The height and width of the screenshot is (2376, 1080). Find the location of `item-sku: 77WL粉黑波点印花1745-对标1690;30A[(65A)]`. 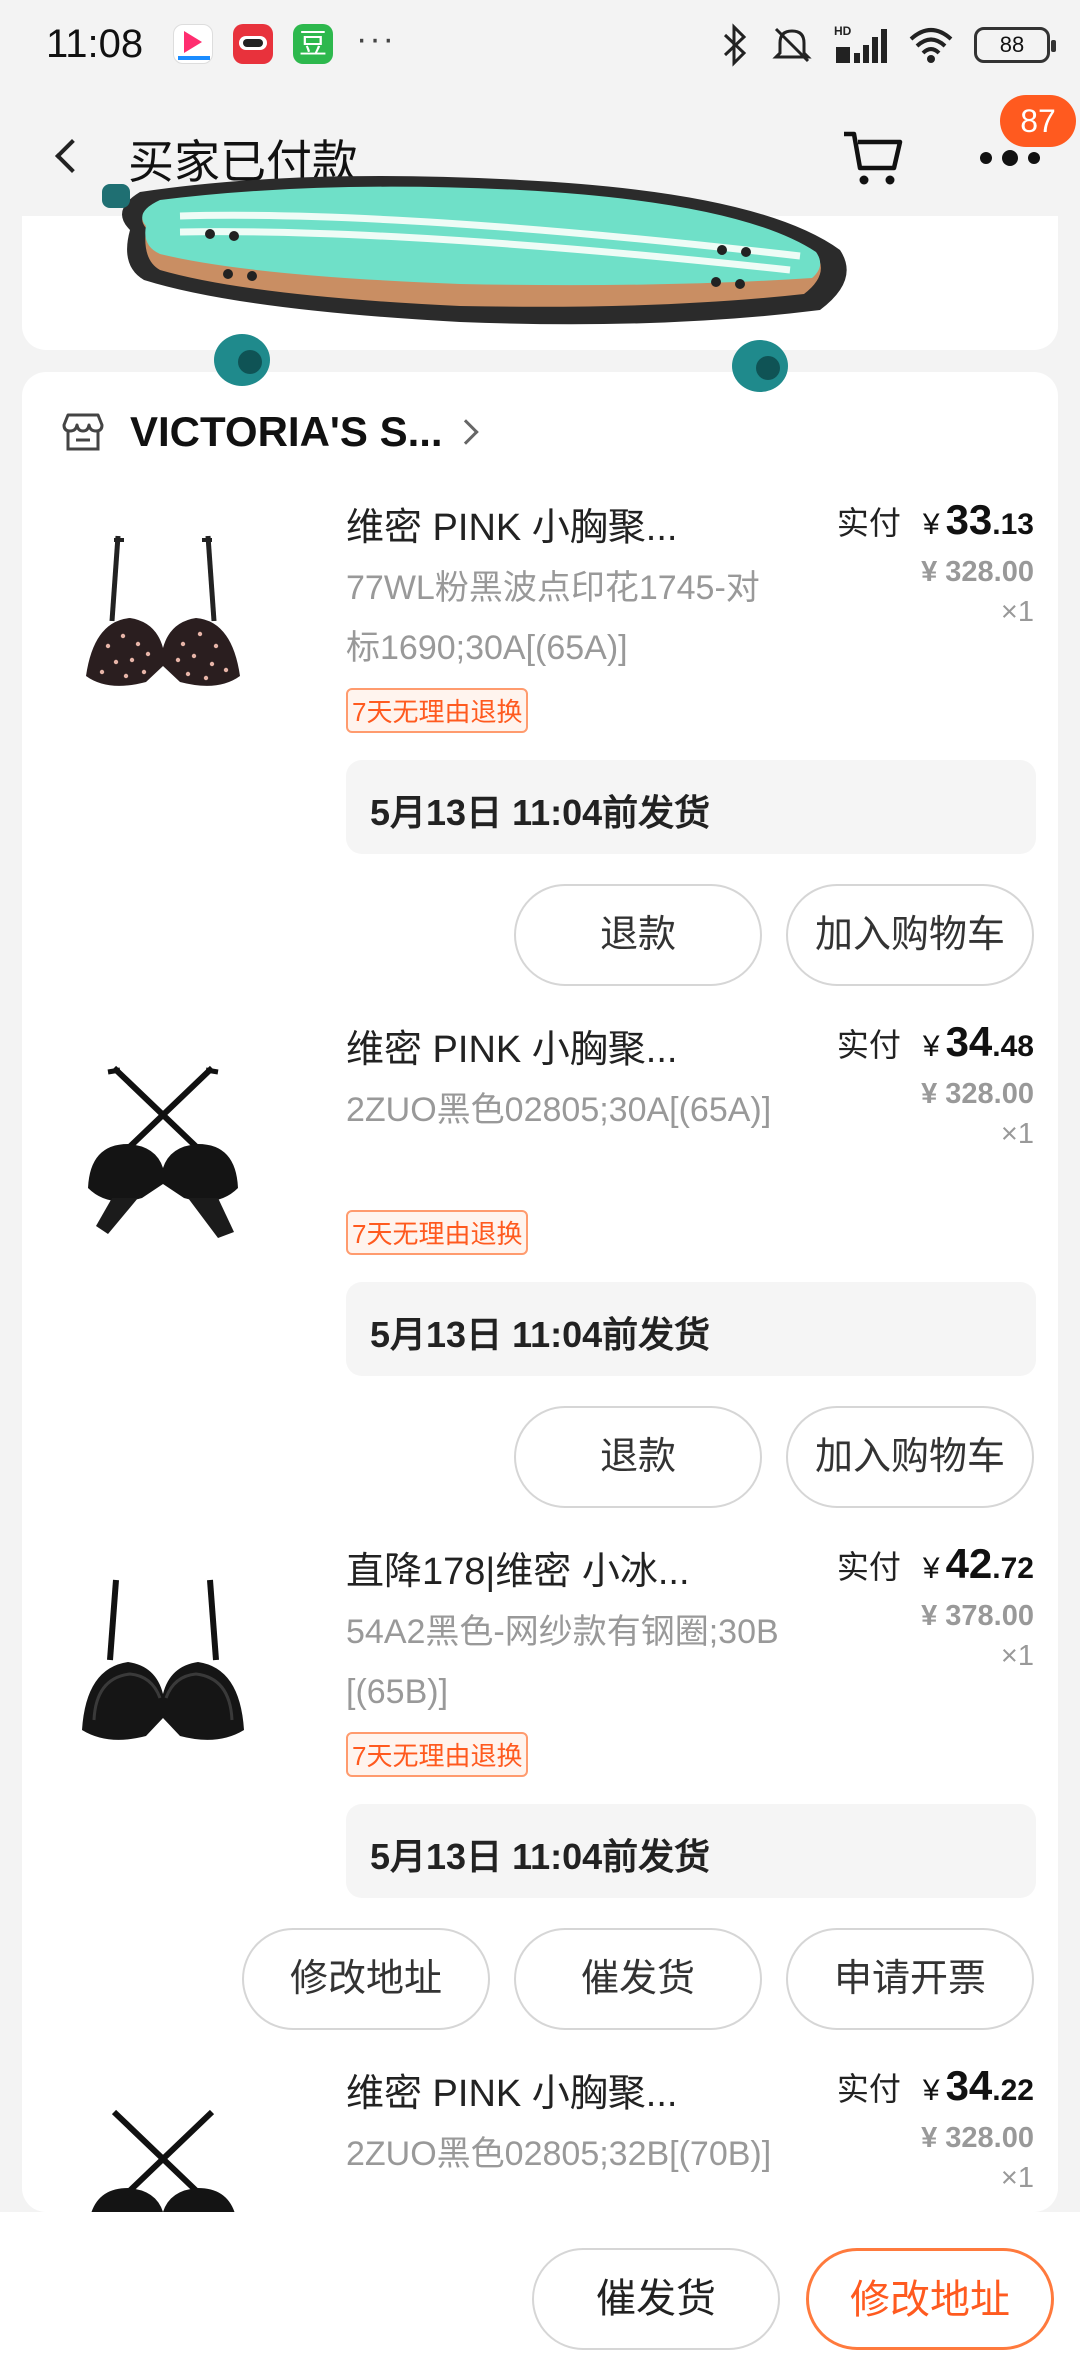

item-sku: 77WL粉黑波点印花1745-对标1690;30A[(65A)] is located at coordinates (553, 618).